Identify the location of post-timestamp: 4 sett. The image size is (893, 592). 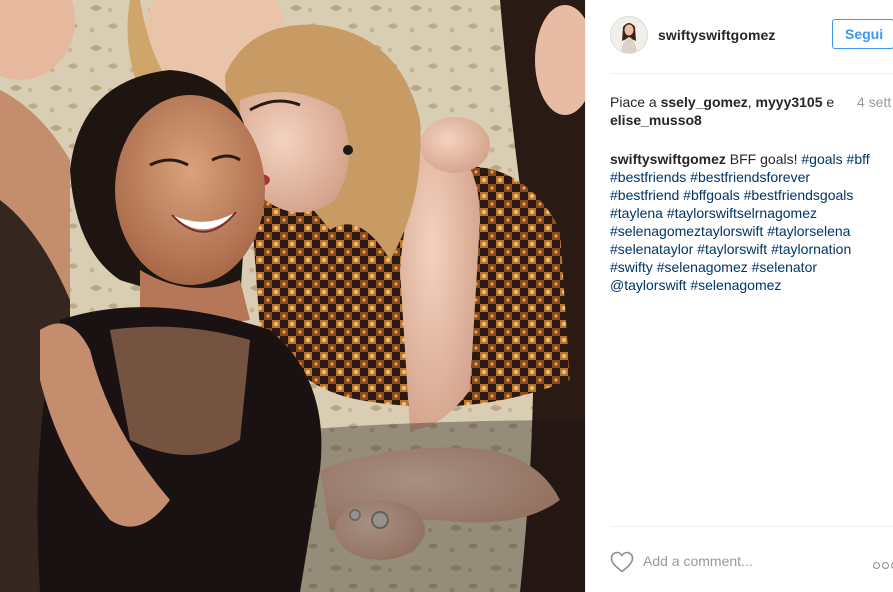
(874, 102).